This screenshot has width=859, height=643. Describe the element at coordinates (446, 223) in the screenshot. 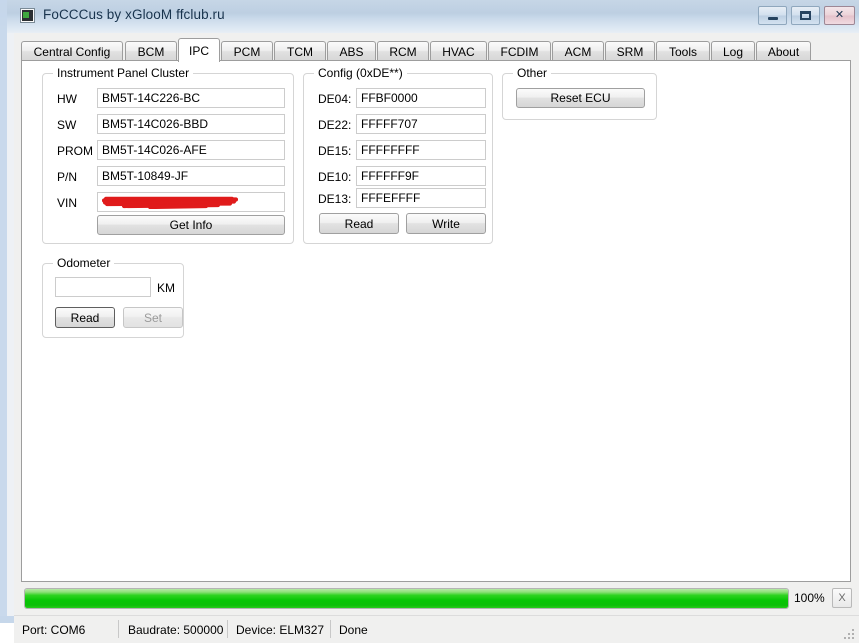

I see `config-write-button: Write` at that location.